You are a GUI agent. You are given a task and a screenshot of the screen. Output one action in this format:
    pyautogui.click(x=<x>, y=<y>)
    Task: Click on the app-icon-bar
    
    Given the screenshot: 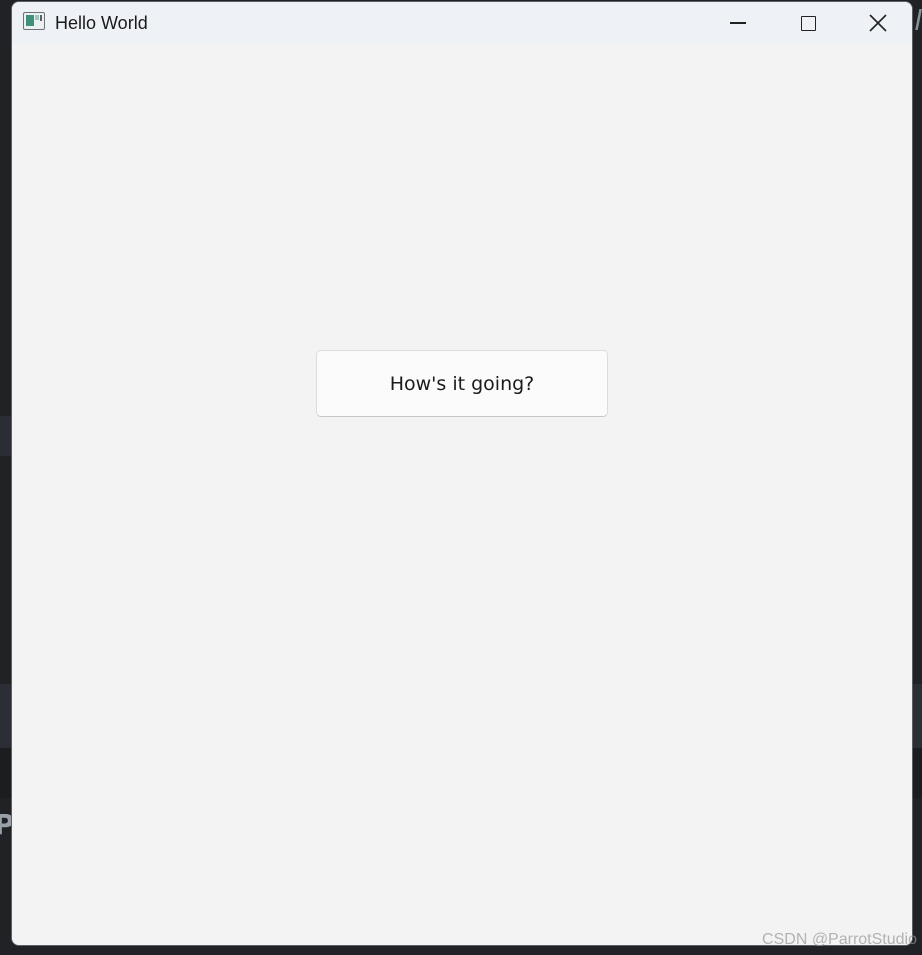 What is the action you would take?
    pyautogui.click(x=41, y=18)
    